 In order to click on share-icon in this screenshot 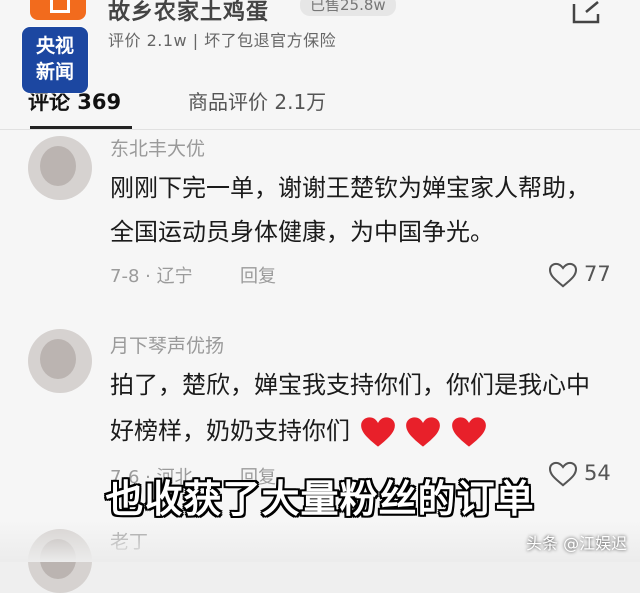, I will do `click(587, 13)`.